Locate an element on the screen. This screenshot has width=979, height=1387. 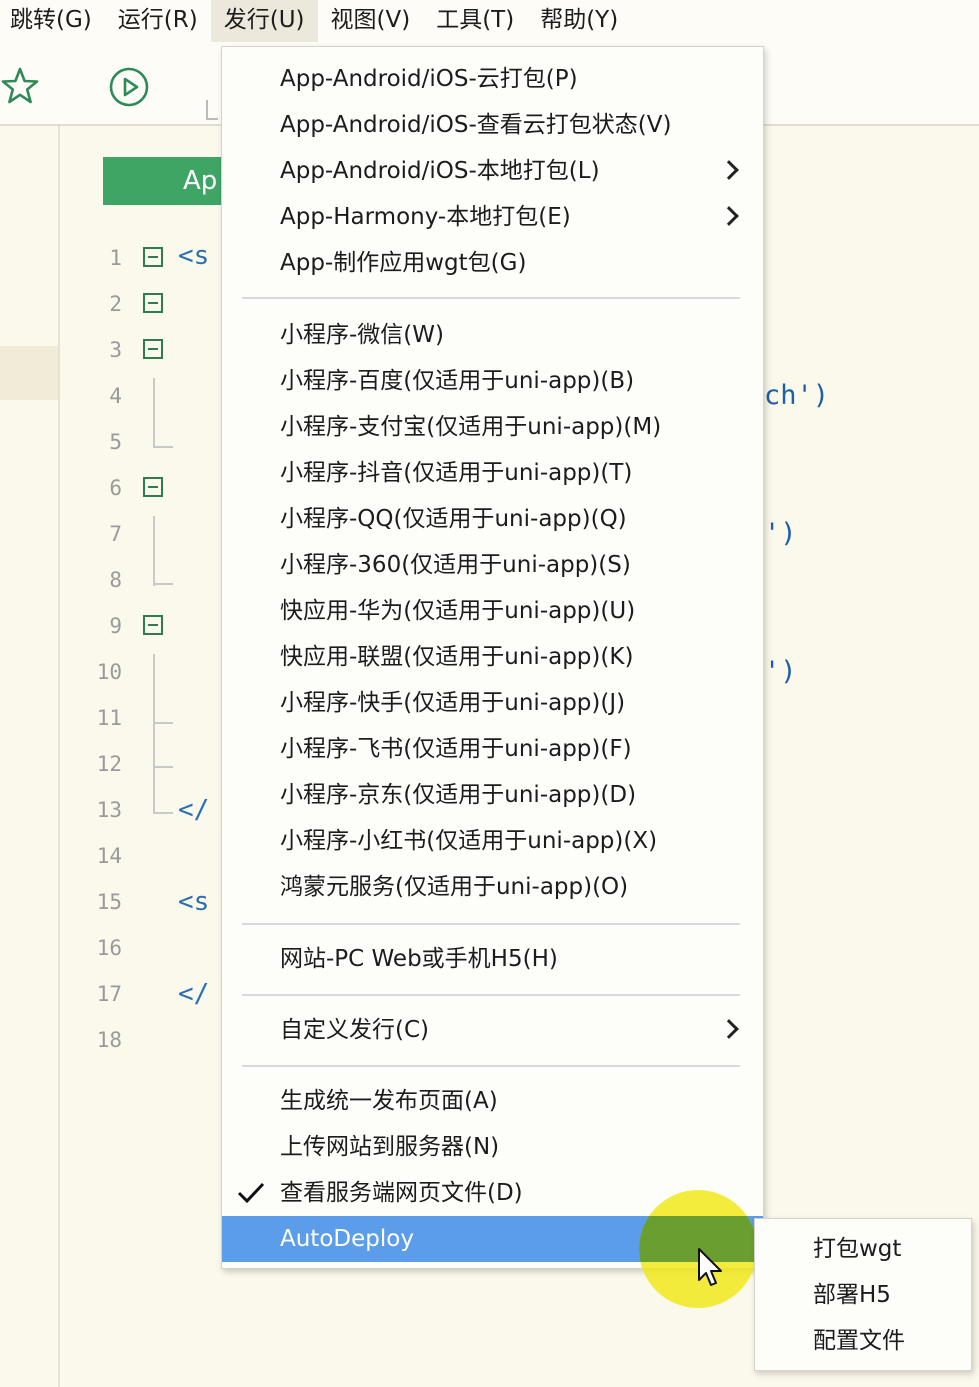
menu-item-label: App-制作应用wgt包(G) is located at coordinates (403, 263).